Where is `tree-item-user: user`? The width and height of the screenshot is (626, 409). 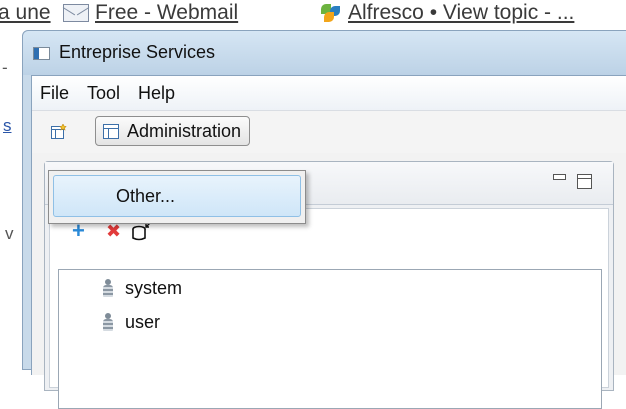
tree-item-user: user is located at coordinates (131, 322).